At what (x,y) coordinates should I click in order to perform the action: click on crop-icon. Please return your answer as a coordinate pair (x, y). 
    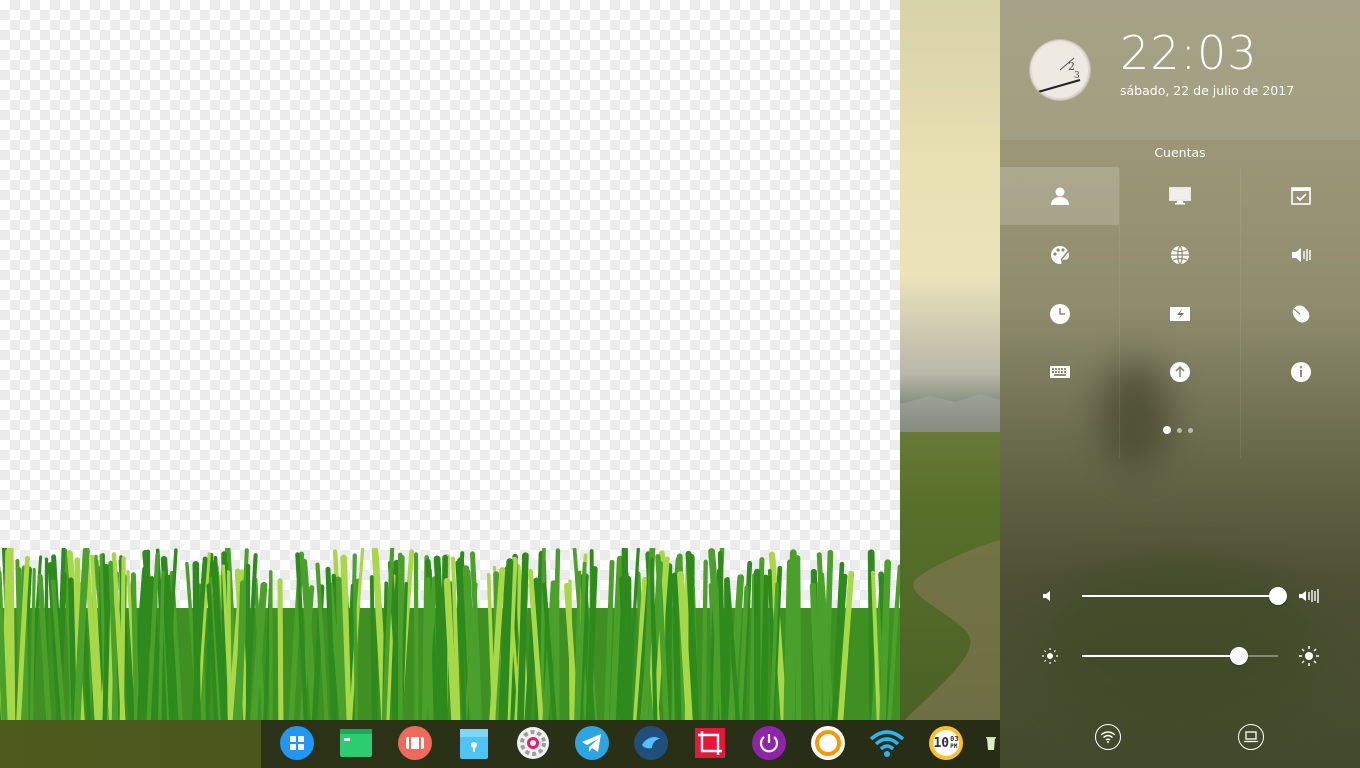
    Looking at the image, I should click on (710, 743).